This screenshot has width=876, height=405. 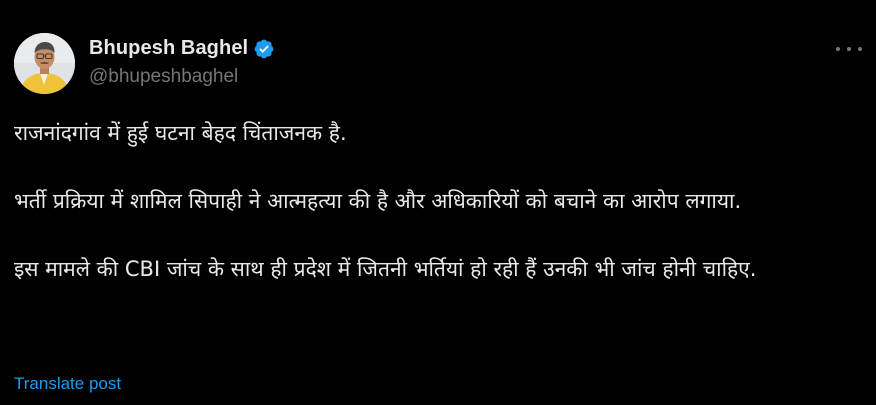 I want to click on author-name-row: Bhupesh Baghel, so click(x=182, y=48).